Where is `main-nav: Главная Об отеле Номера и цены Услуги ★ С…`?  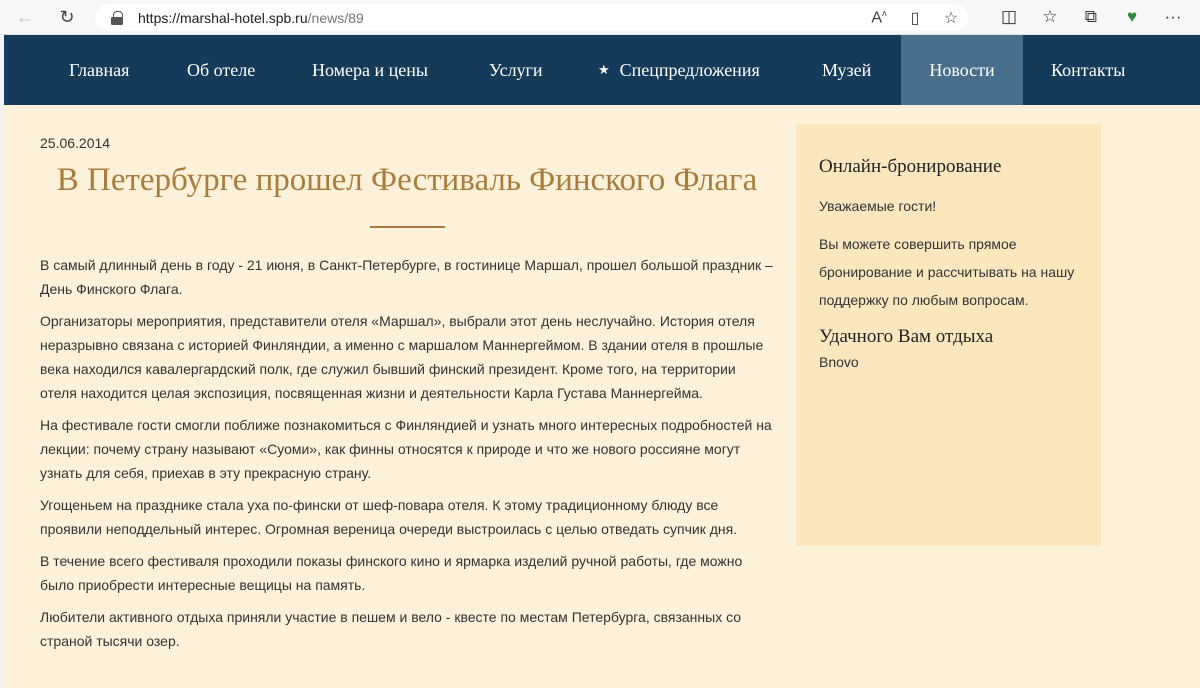 main-nav: Главная Об отеле Номера и цены Услуги ★ С… is located at coordinates (602, 70).